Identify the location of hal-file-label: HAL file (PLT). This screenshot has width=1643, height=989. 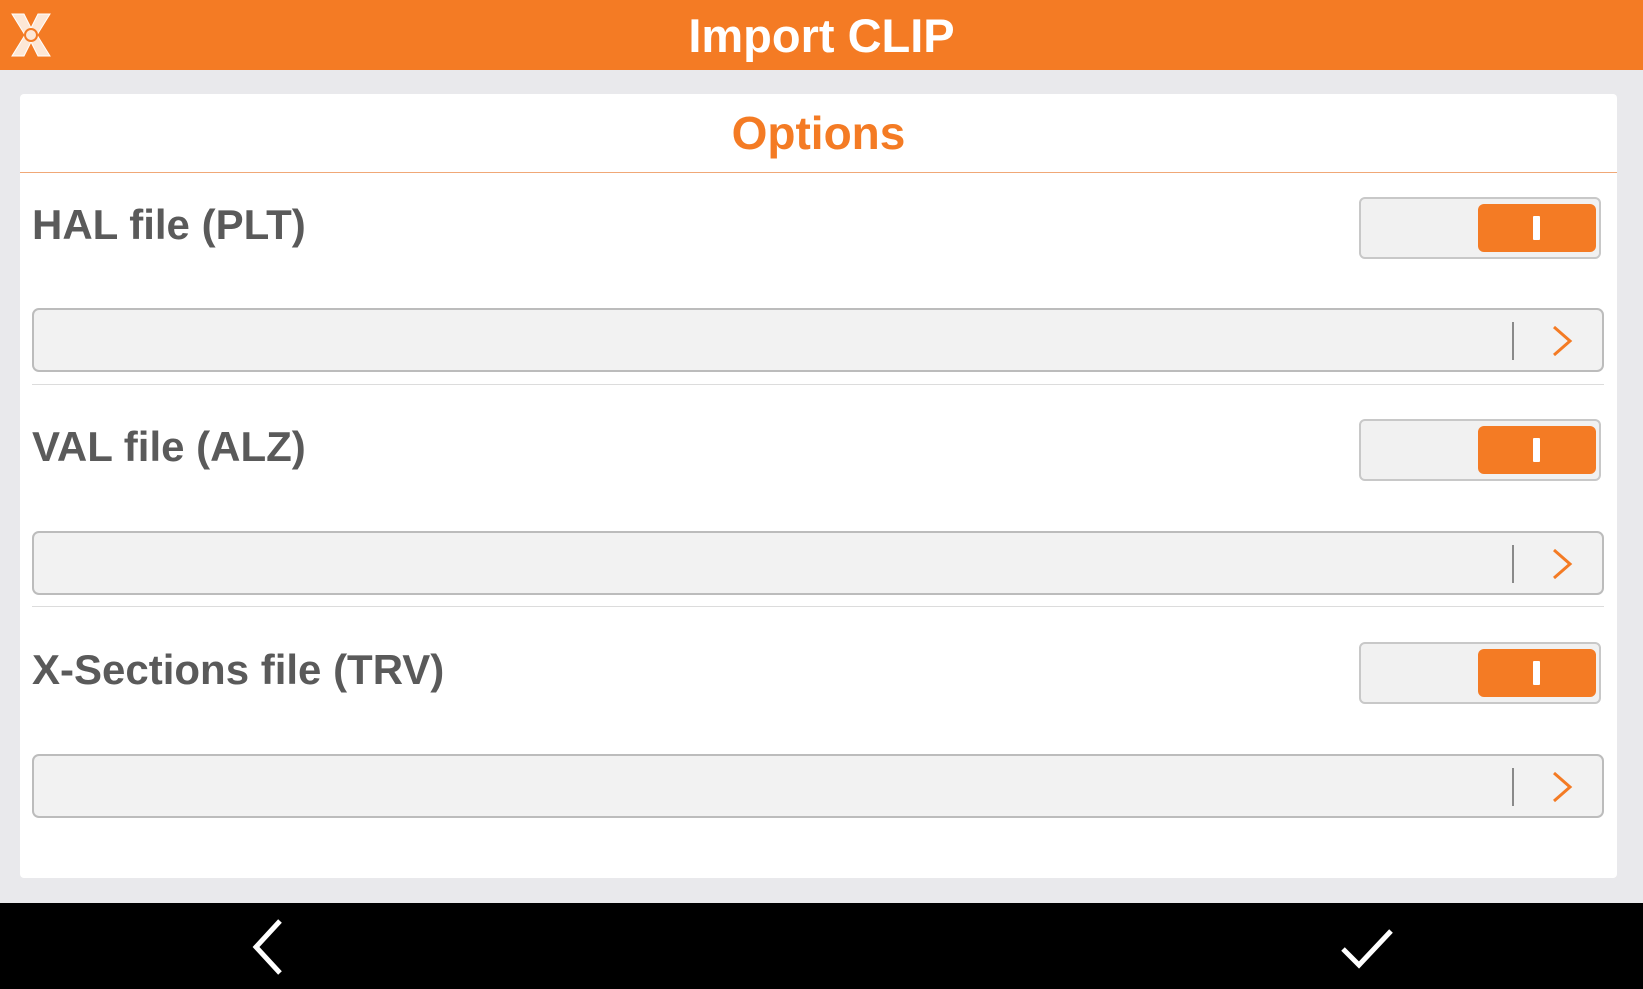
(169, 224).